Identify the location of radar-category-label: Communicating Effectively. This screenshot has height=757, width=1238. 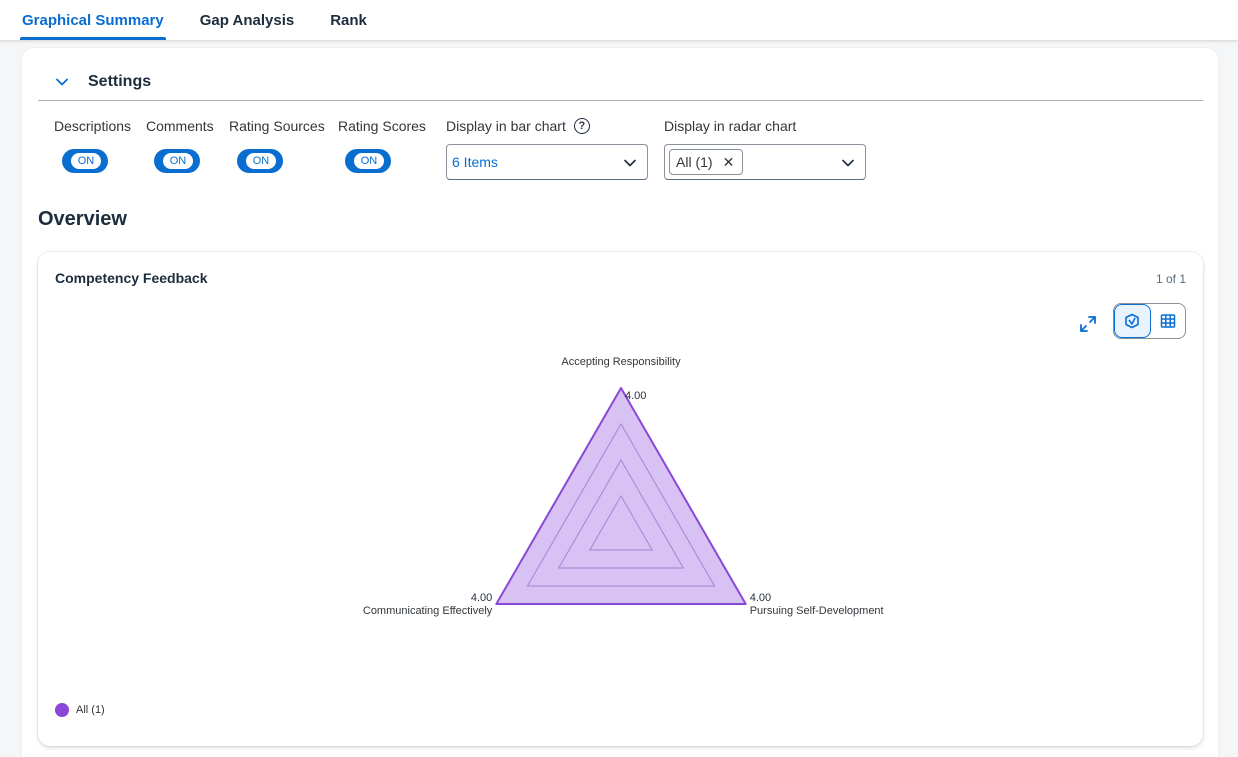
(428, 611).